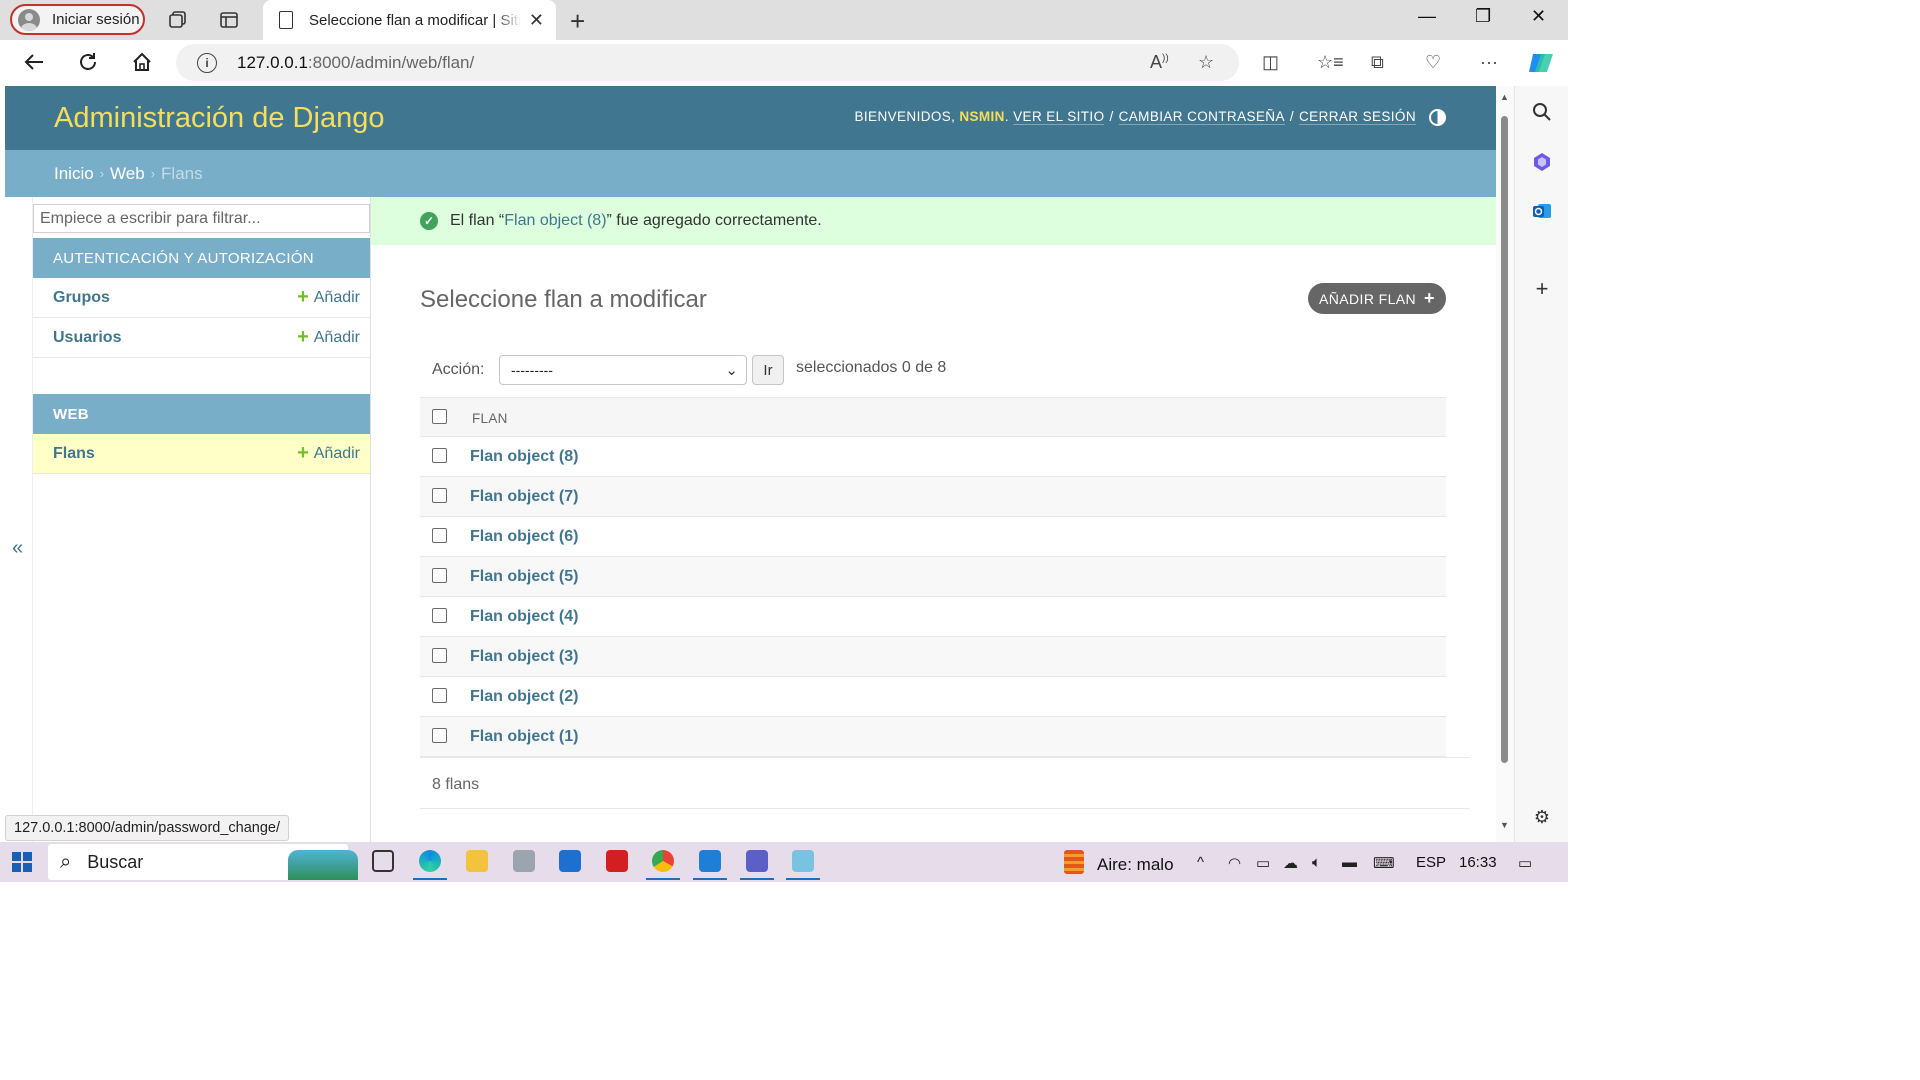  I want to click on favorite-star-icon: ☆, so click(1206, 62).